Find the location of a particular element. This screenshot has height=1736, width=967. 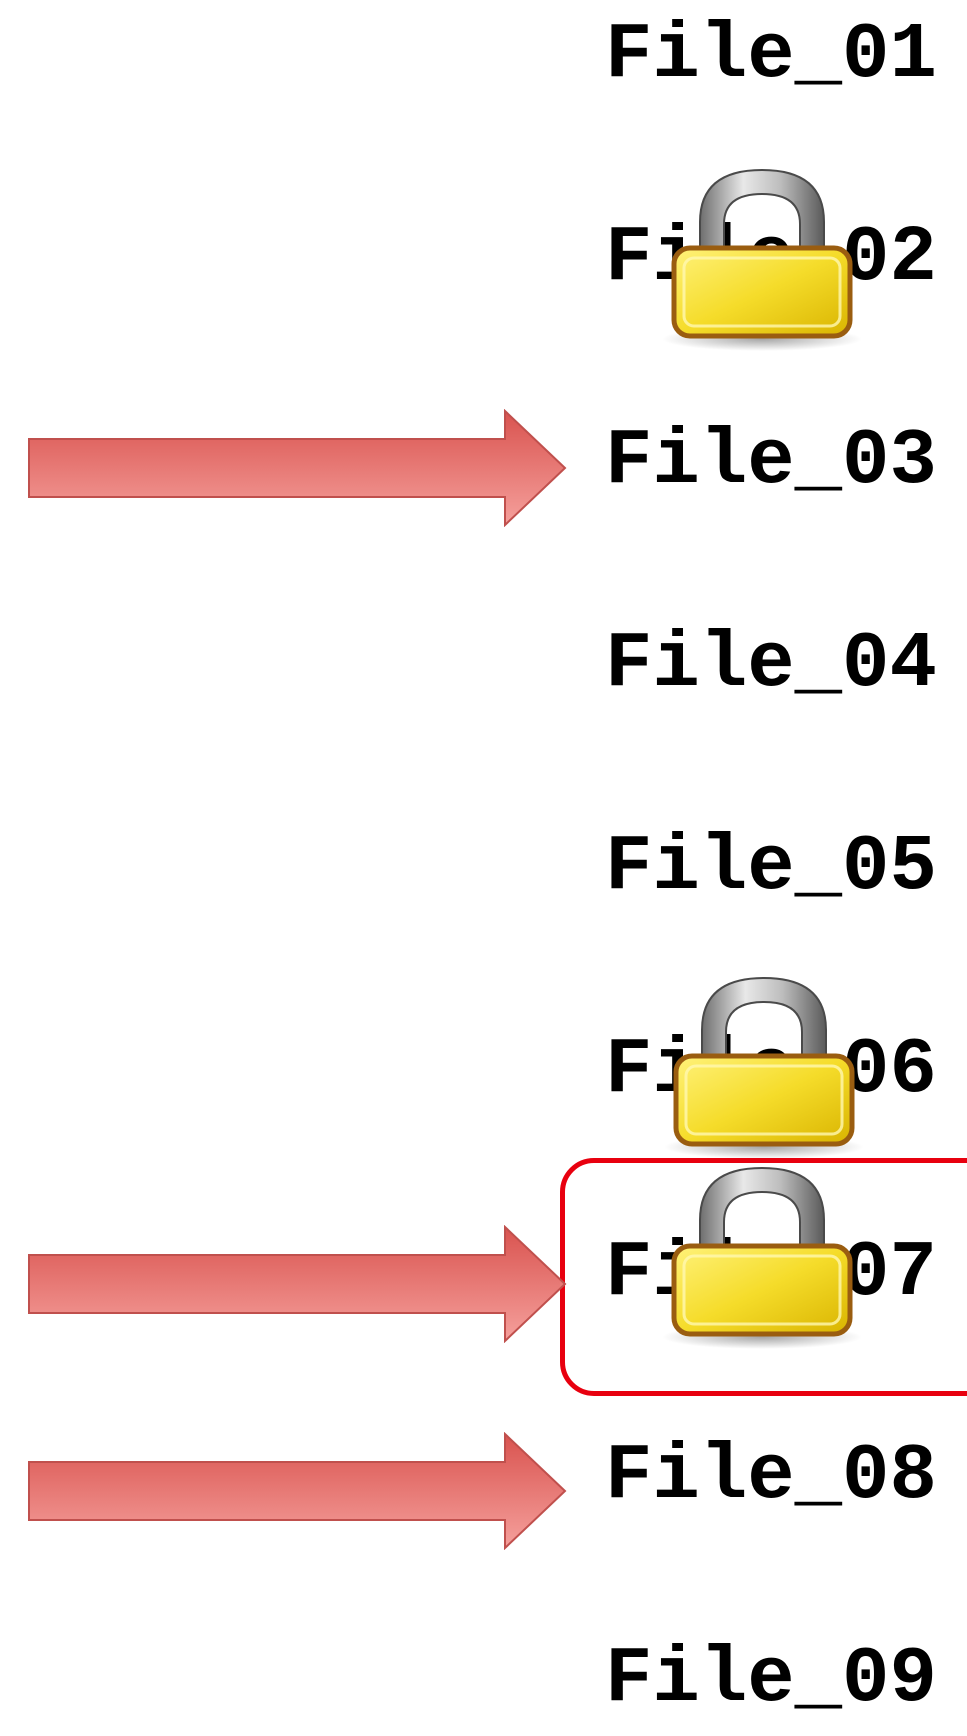

file-label-05: File_05 is located at coordinates (771, 867).